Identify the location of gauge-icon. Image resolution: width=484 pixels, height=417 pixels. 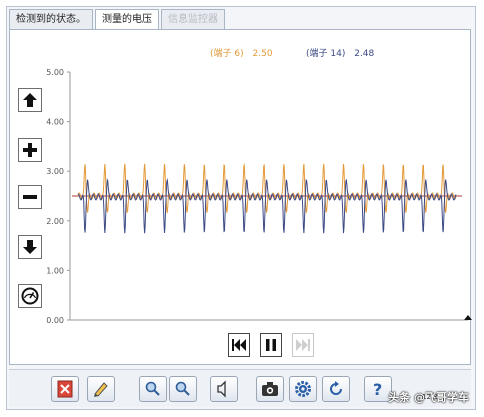
(30, 296).